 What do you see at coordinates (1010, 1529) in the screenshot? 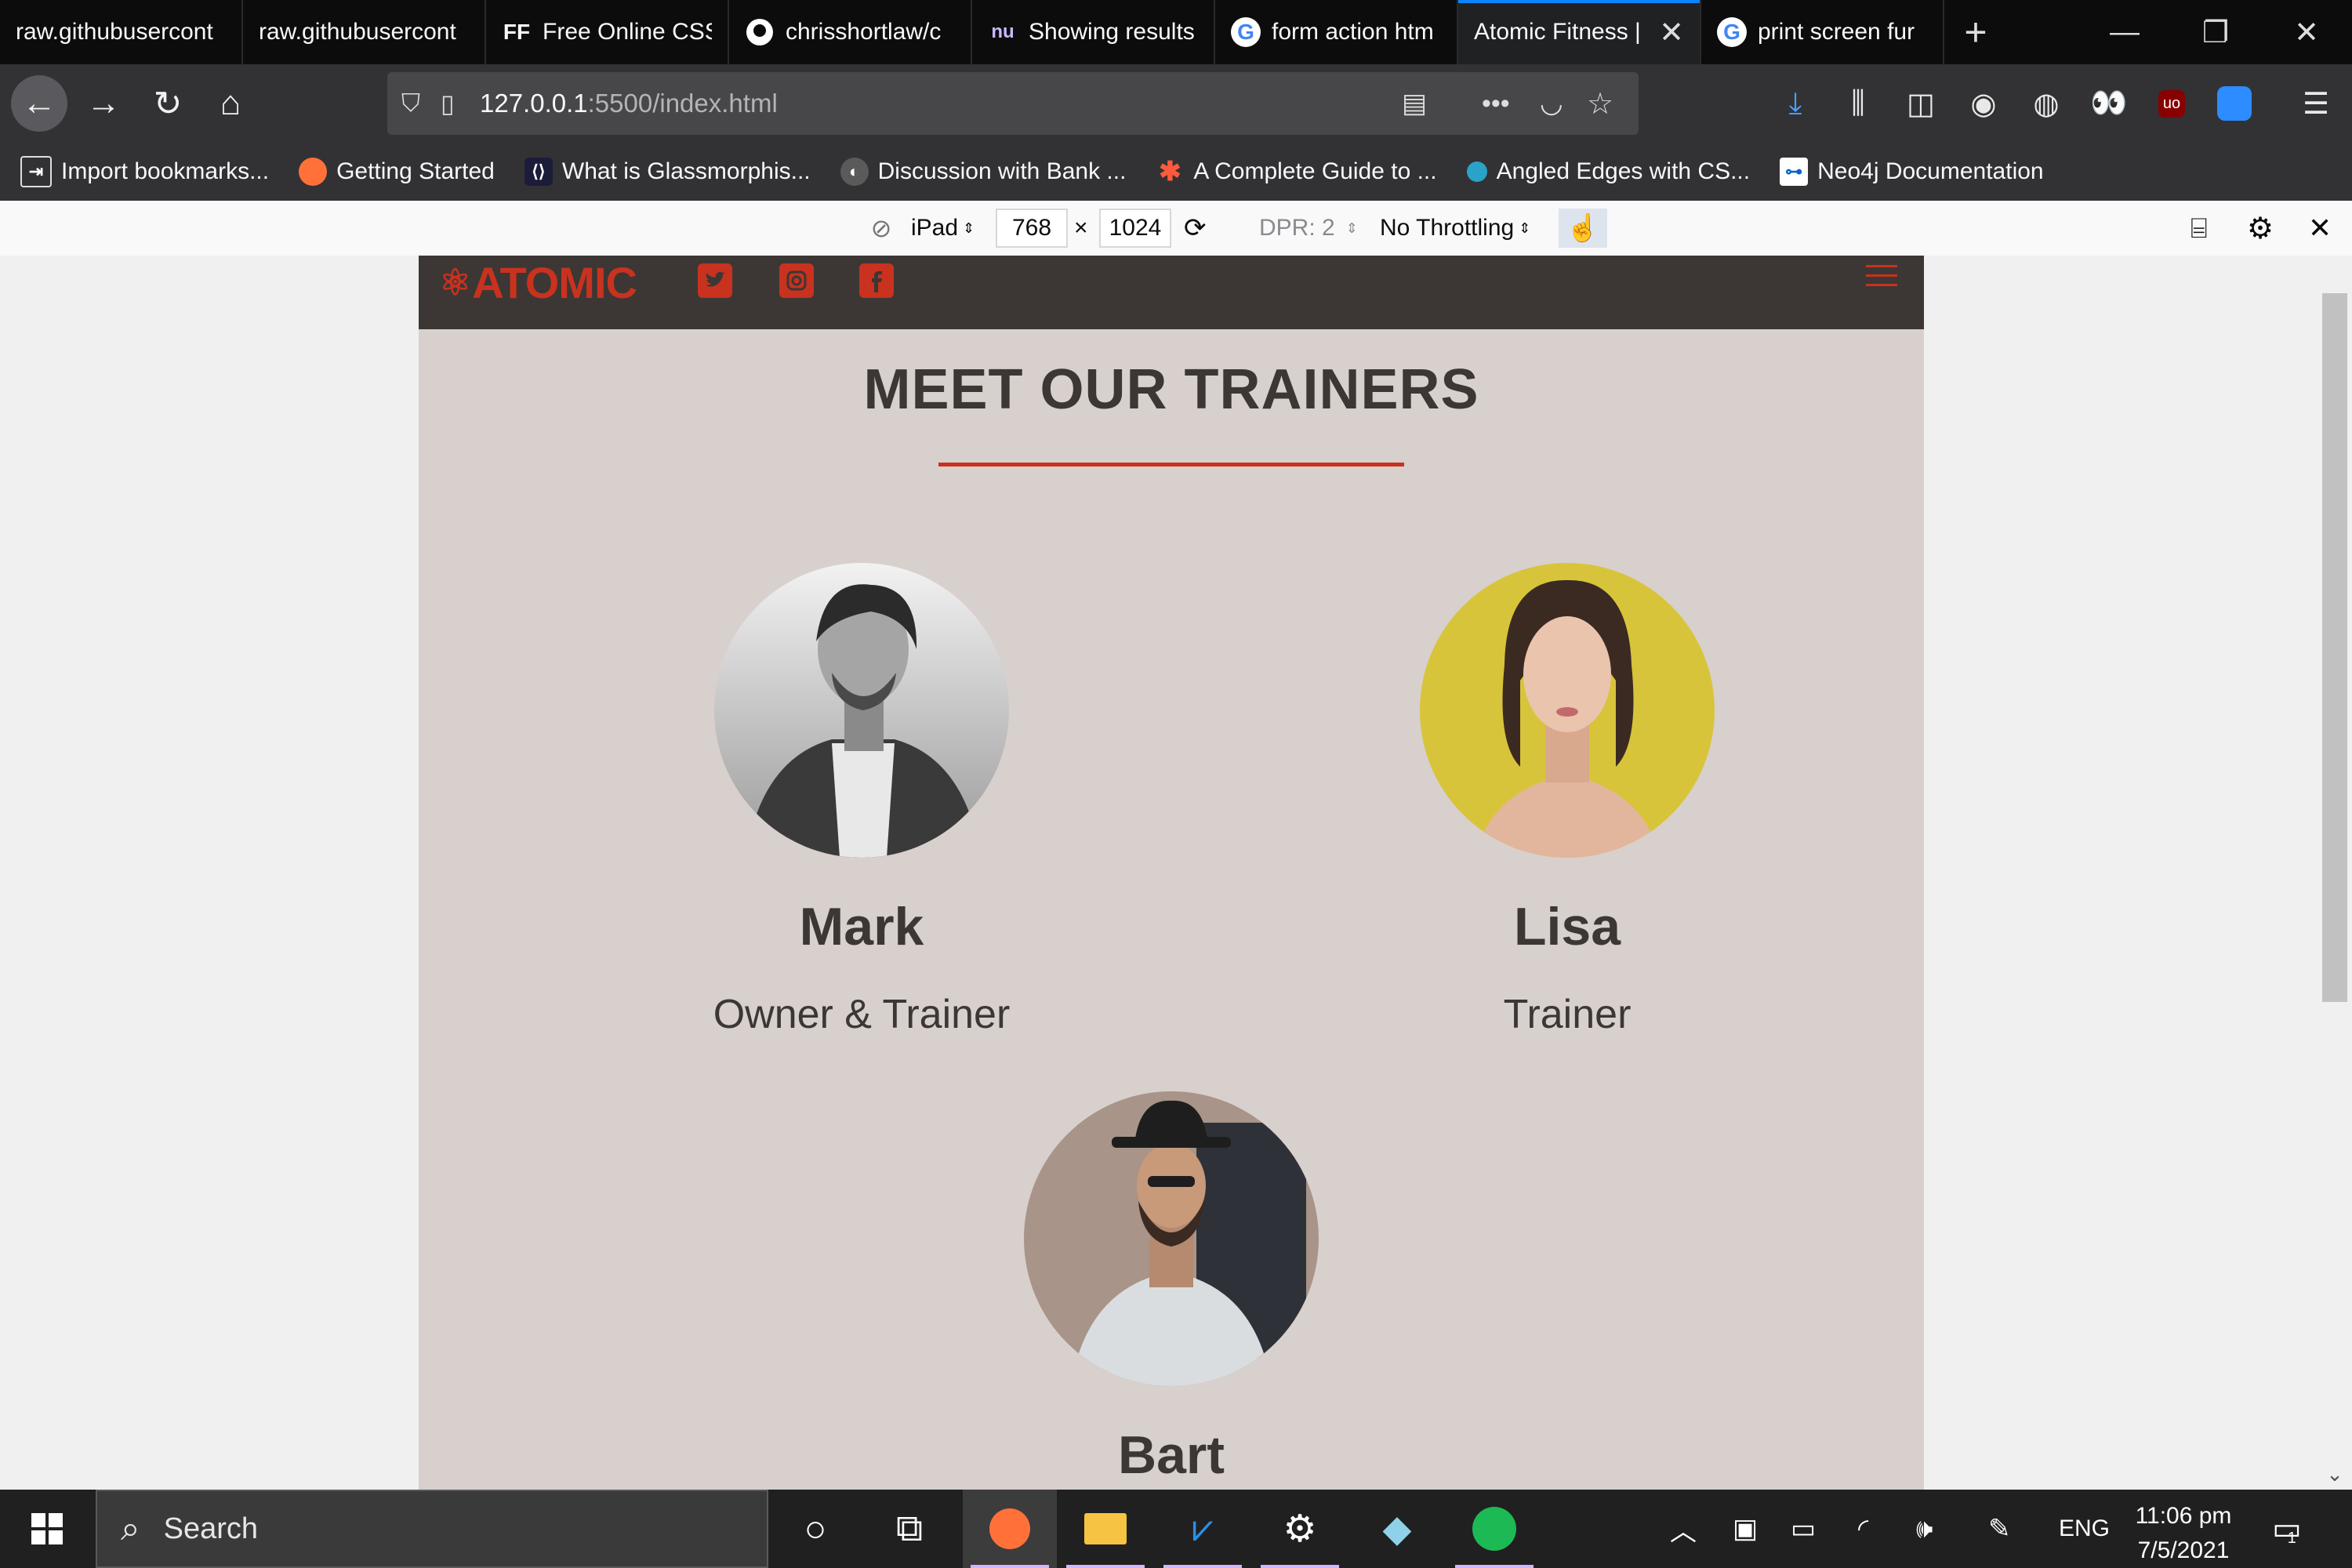
I see `firefox-taskbar-icon` at bounding box center [1010, 1529].